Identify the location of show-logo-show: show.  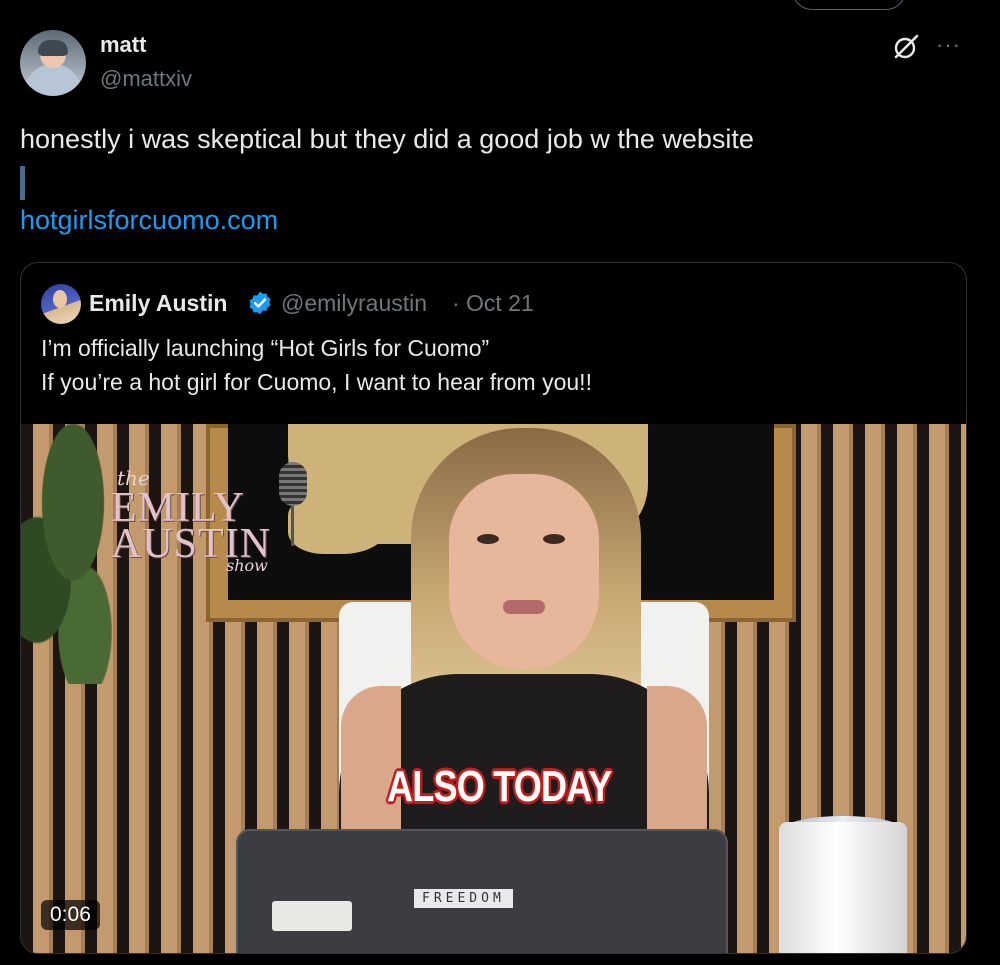
(247, 565).